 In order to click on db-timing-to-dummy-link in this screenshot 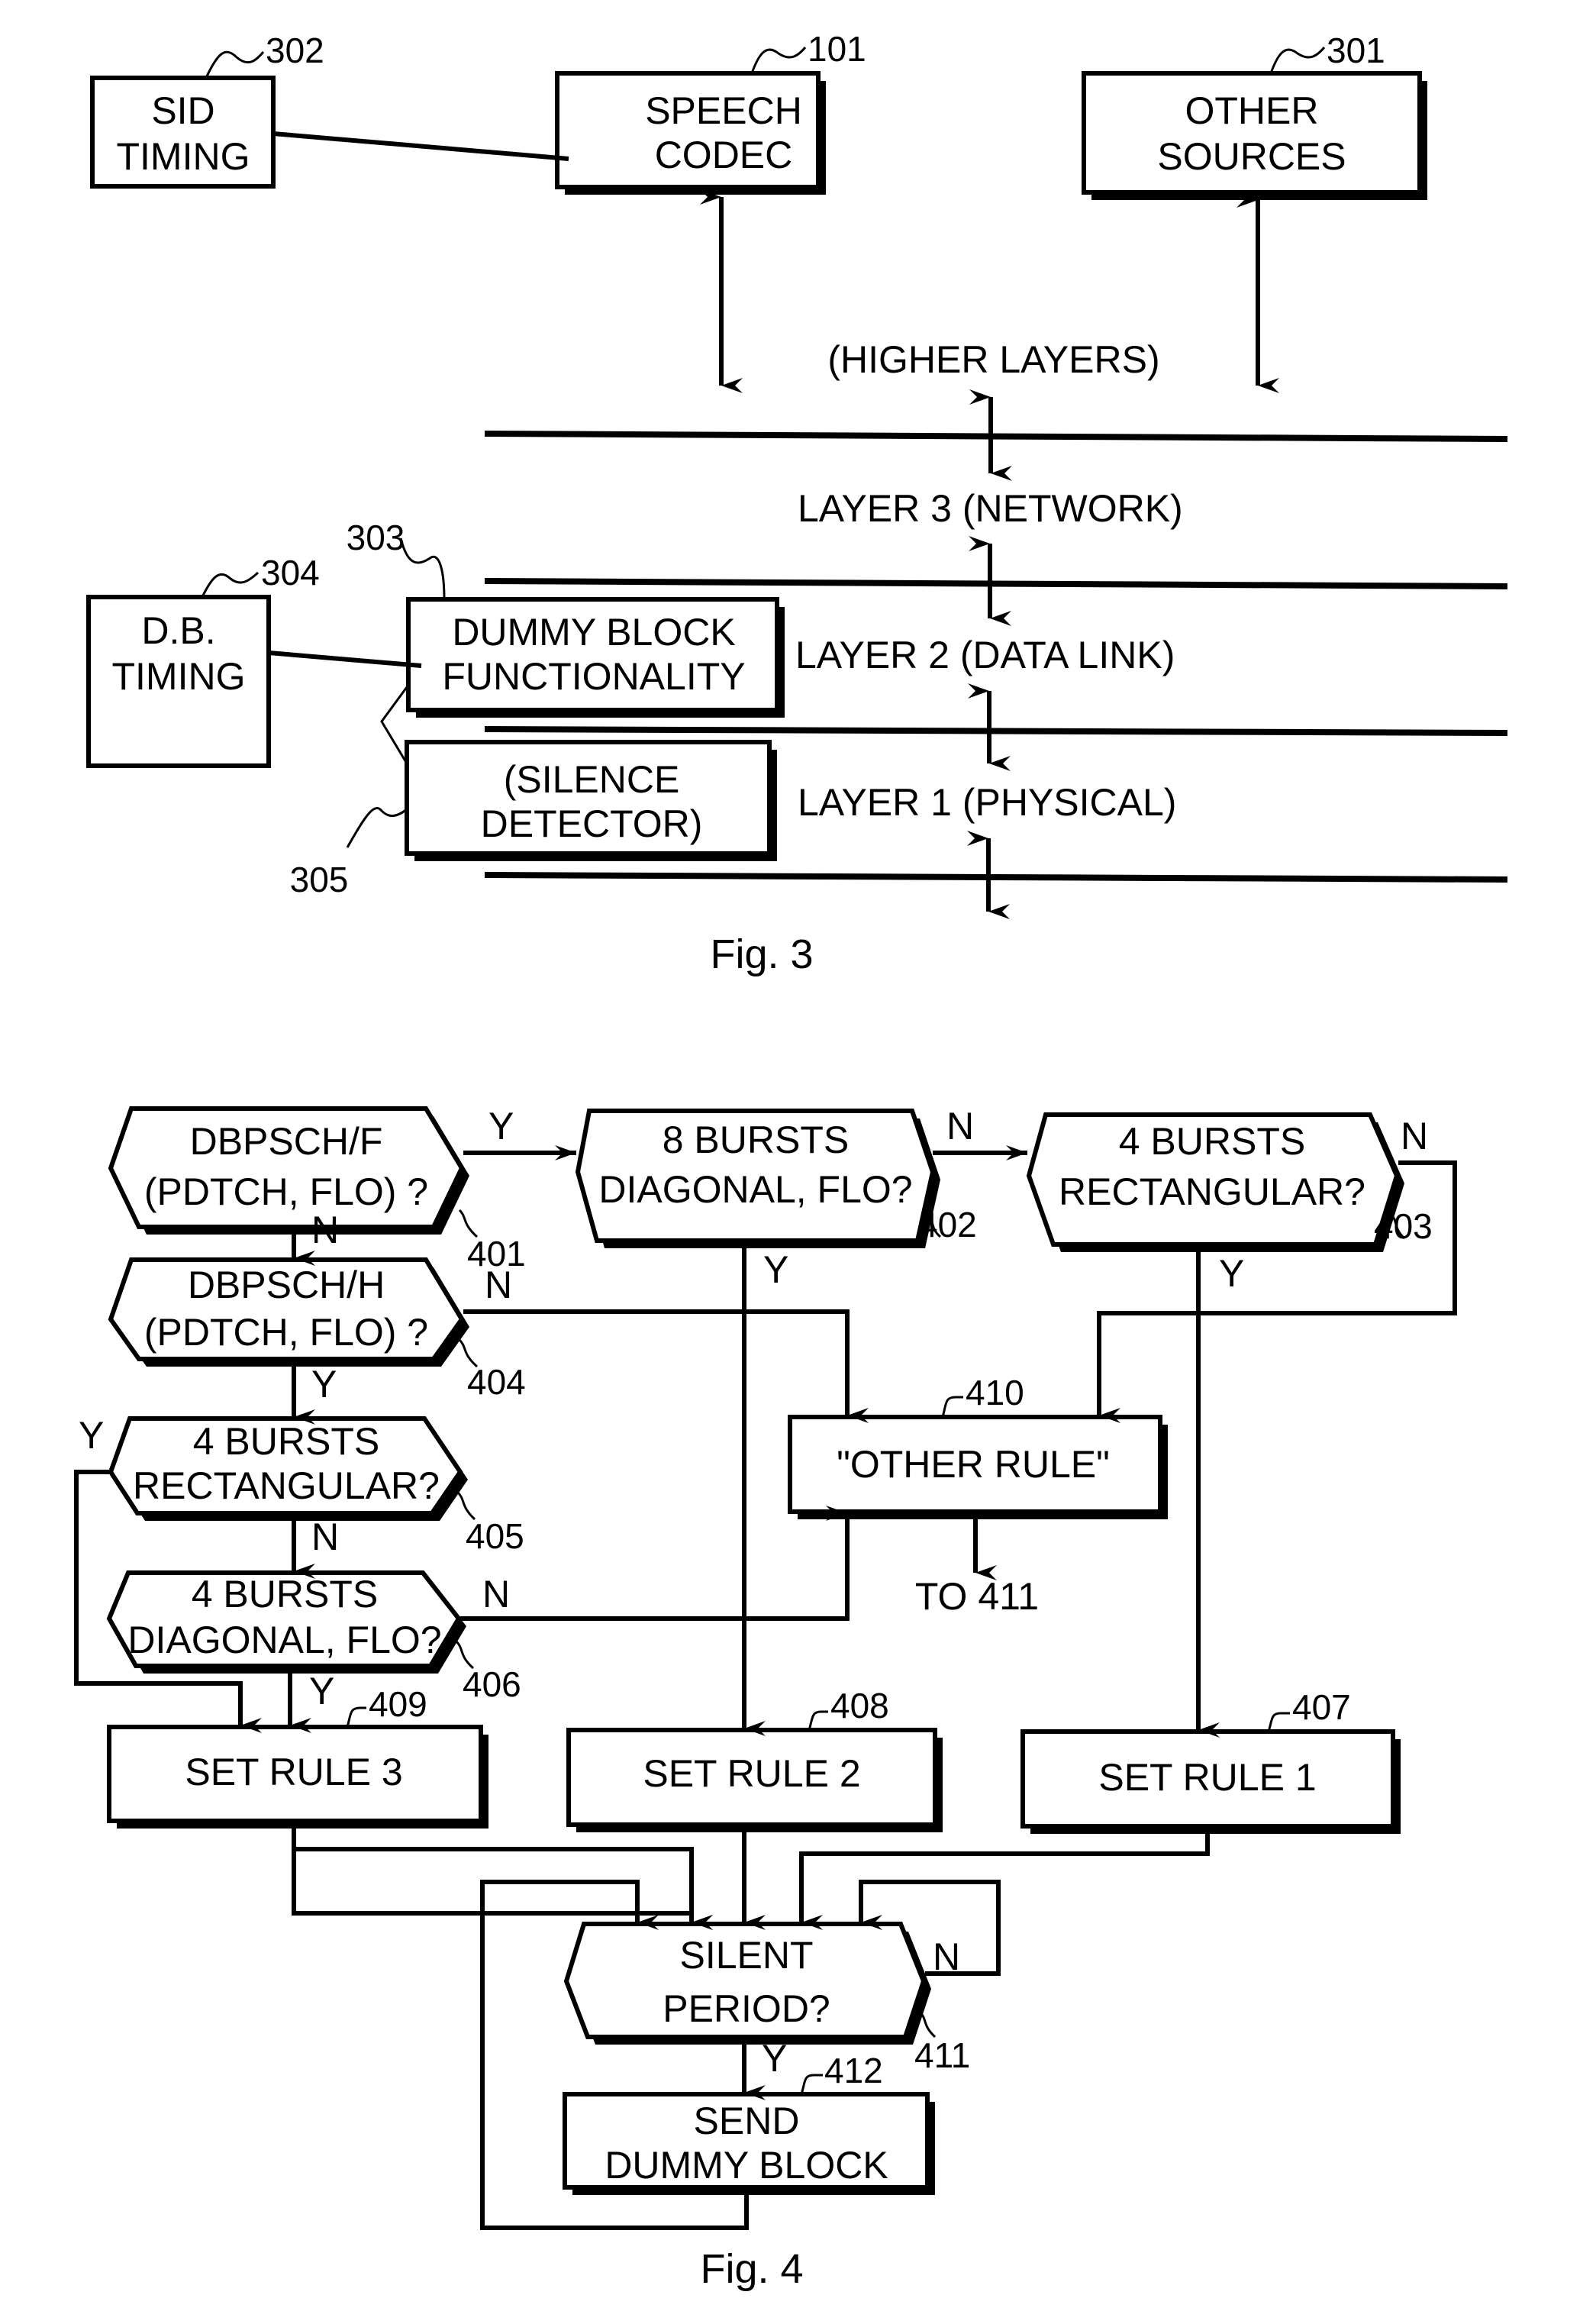, I will do `click(345, 659)`.